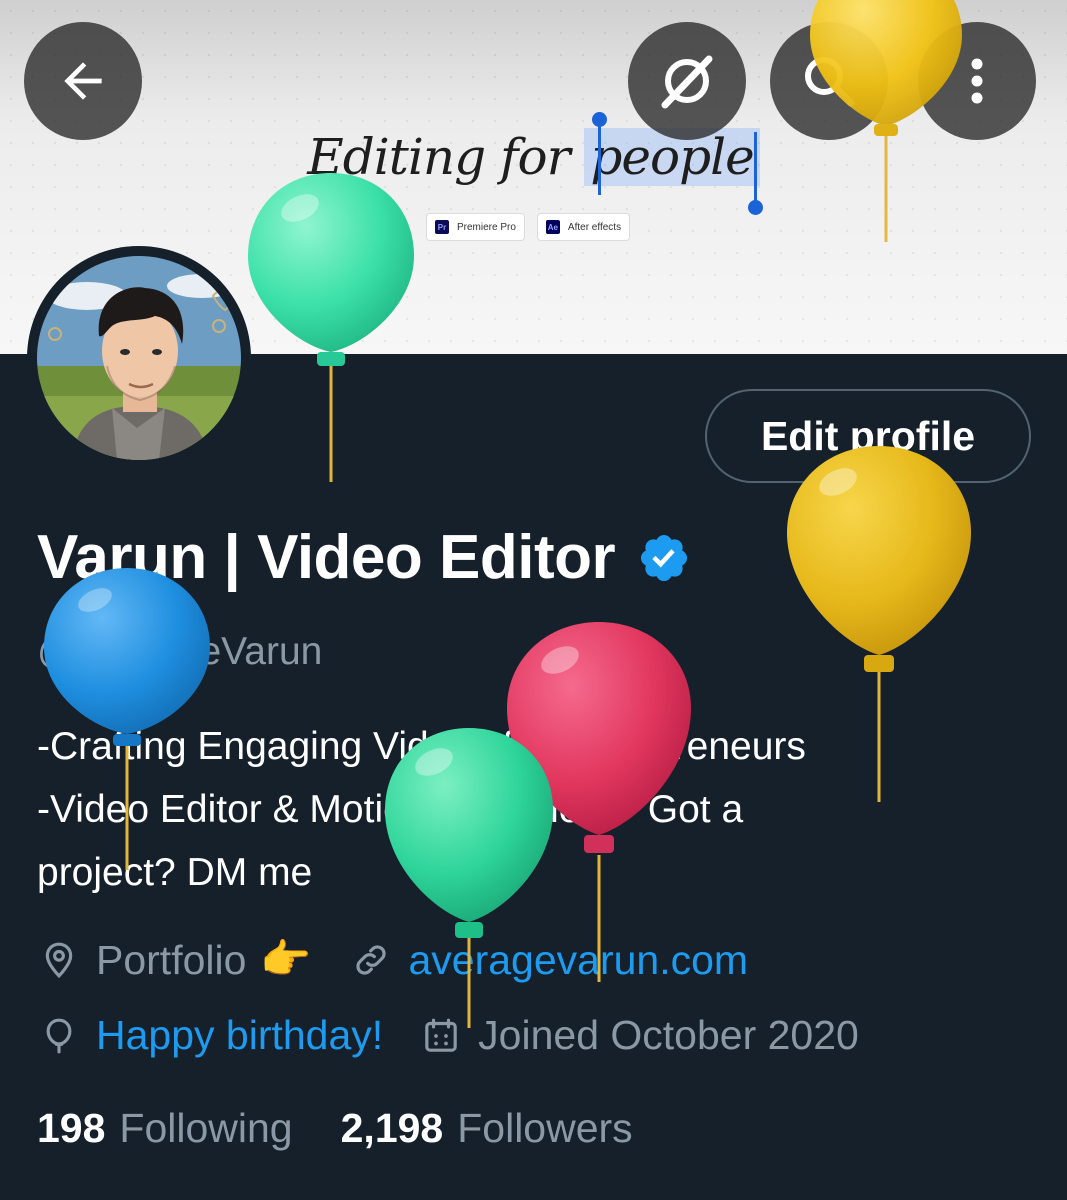 Image resolution: width=1067 pixels, height=1200 pixels. I want to click on website-link: averagevarun.com, so click(578, 960).